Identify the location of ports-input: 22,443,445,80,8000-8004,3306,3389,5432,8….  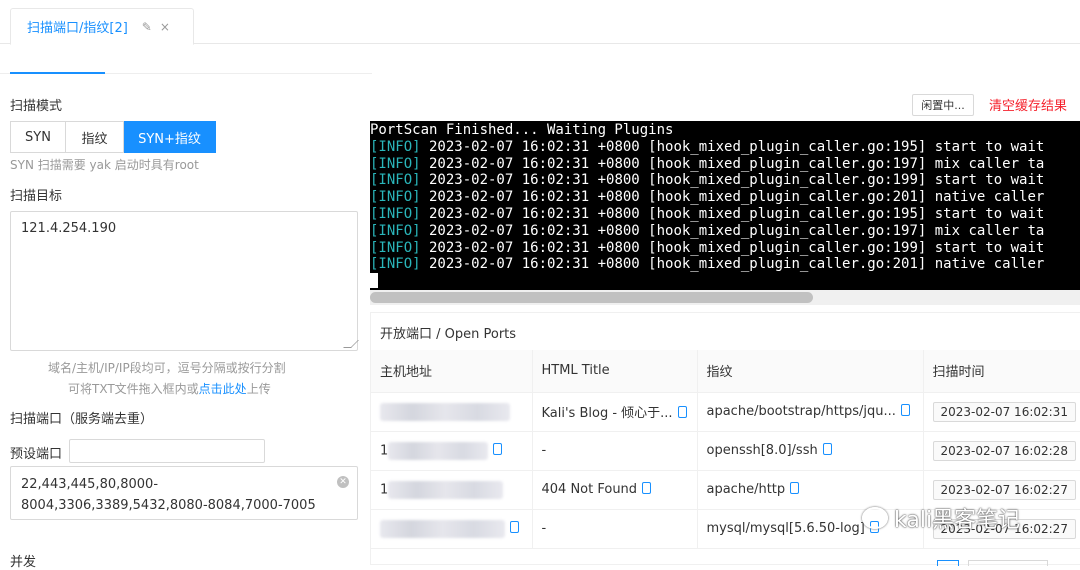
(184, 493).